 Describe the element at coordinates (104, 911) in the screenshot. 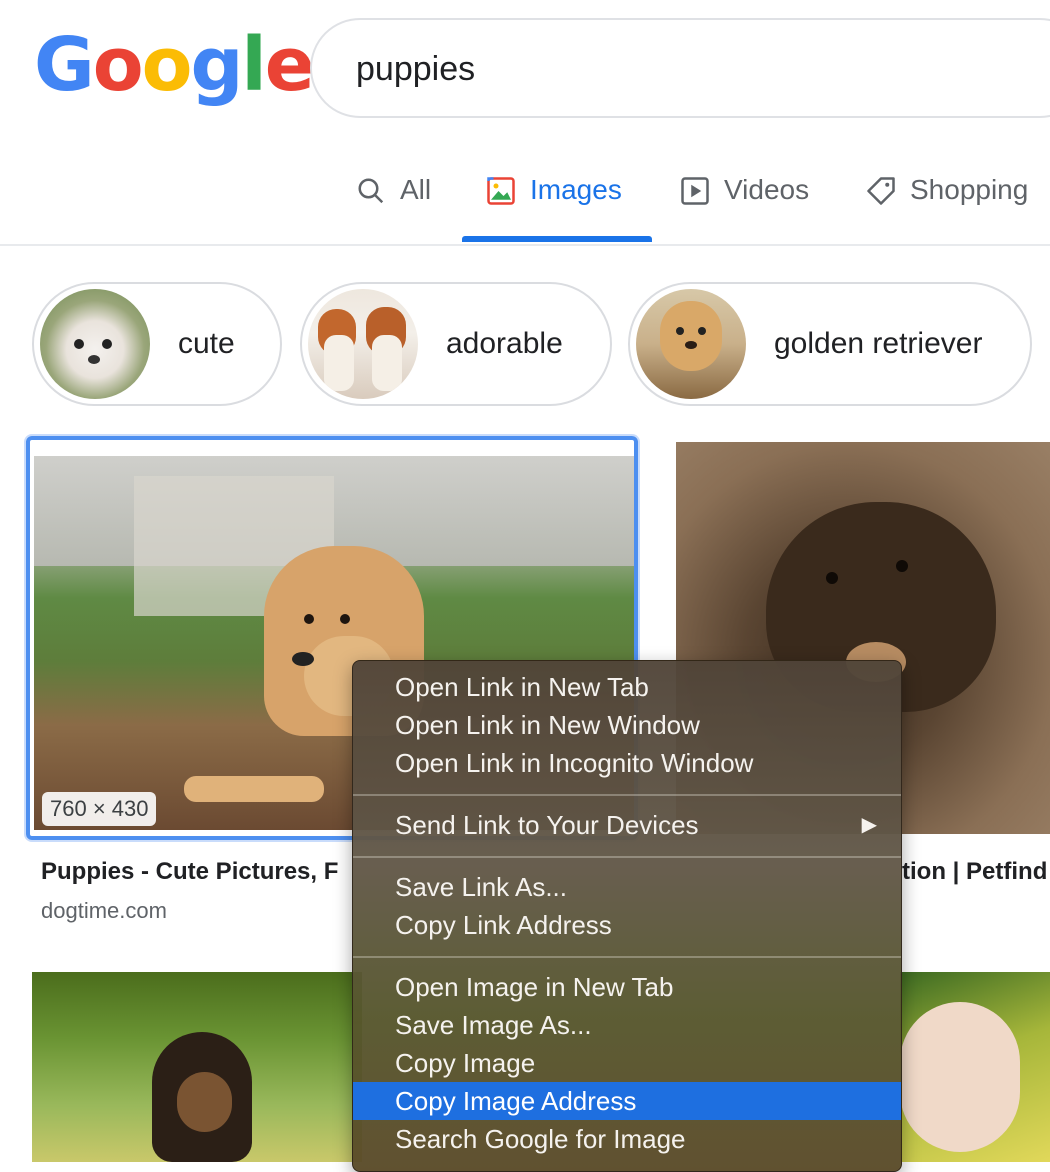

I see `result-site: dogtime.com` at that location.